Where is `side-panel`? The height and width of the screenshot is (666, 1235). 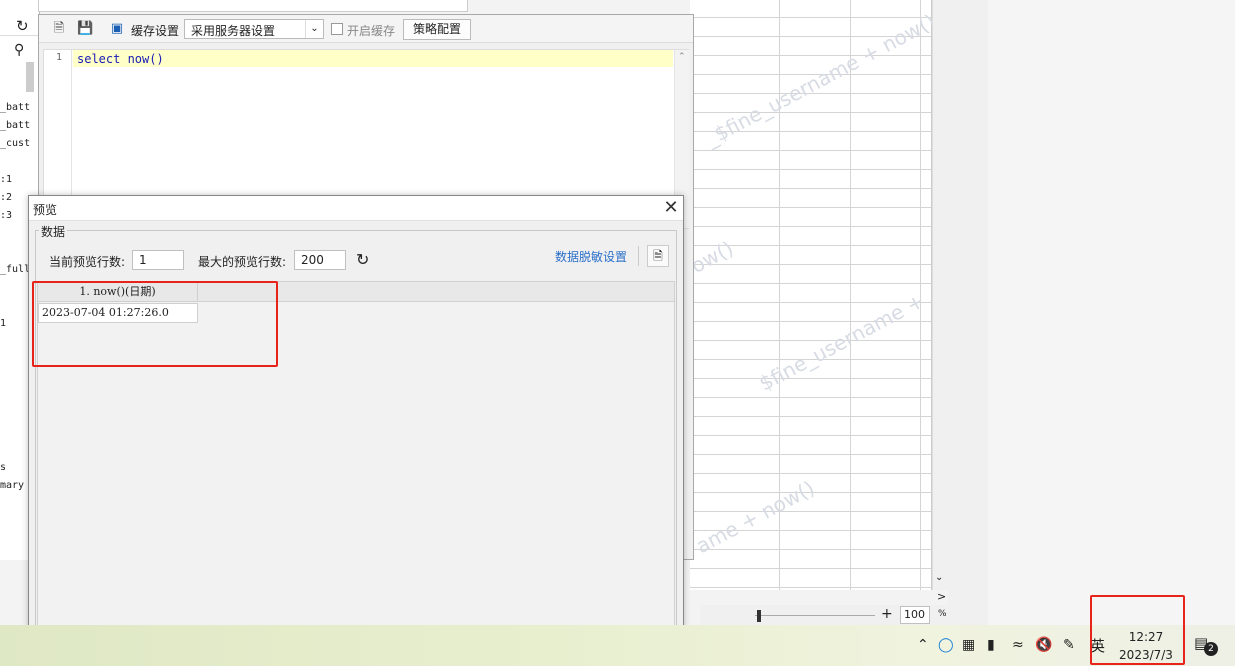 side-panel is located at coordinates (968, 312).